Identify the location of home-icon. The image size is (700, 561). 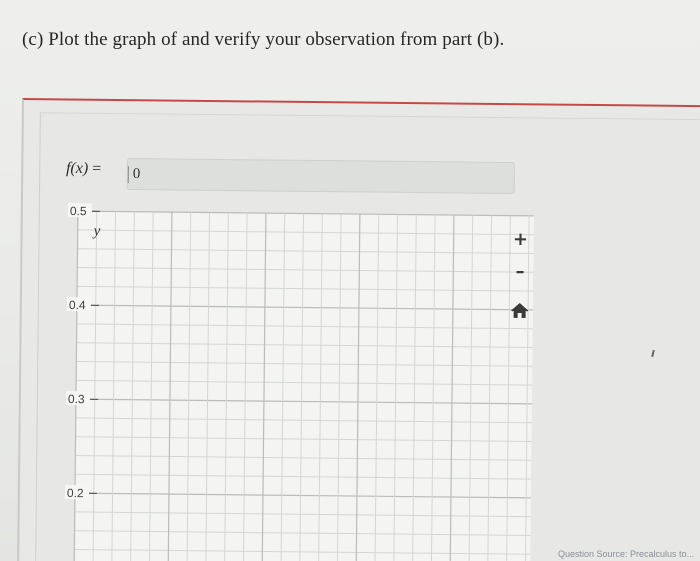
(520, 311).